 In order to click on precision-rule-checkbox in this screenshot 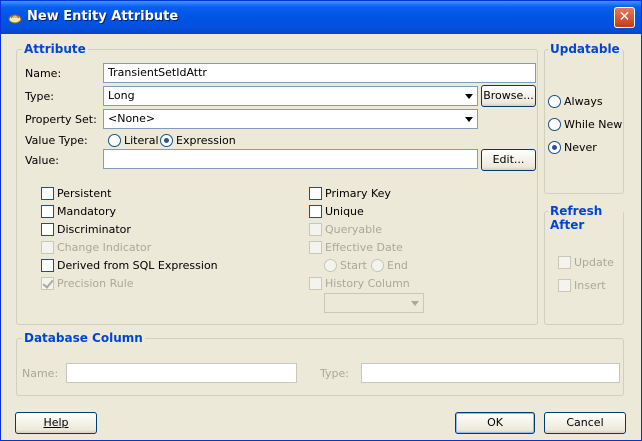, I will do `click(47, 283)`.